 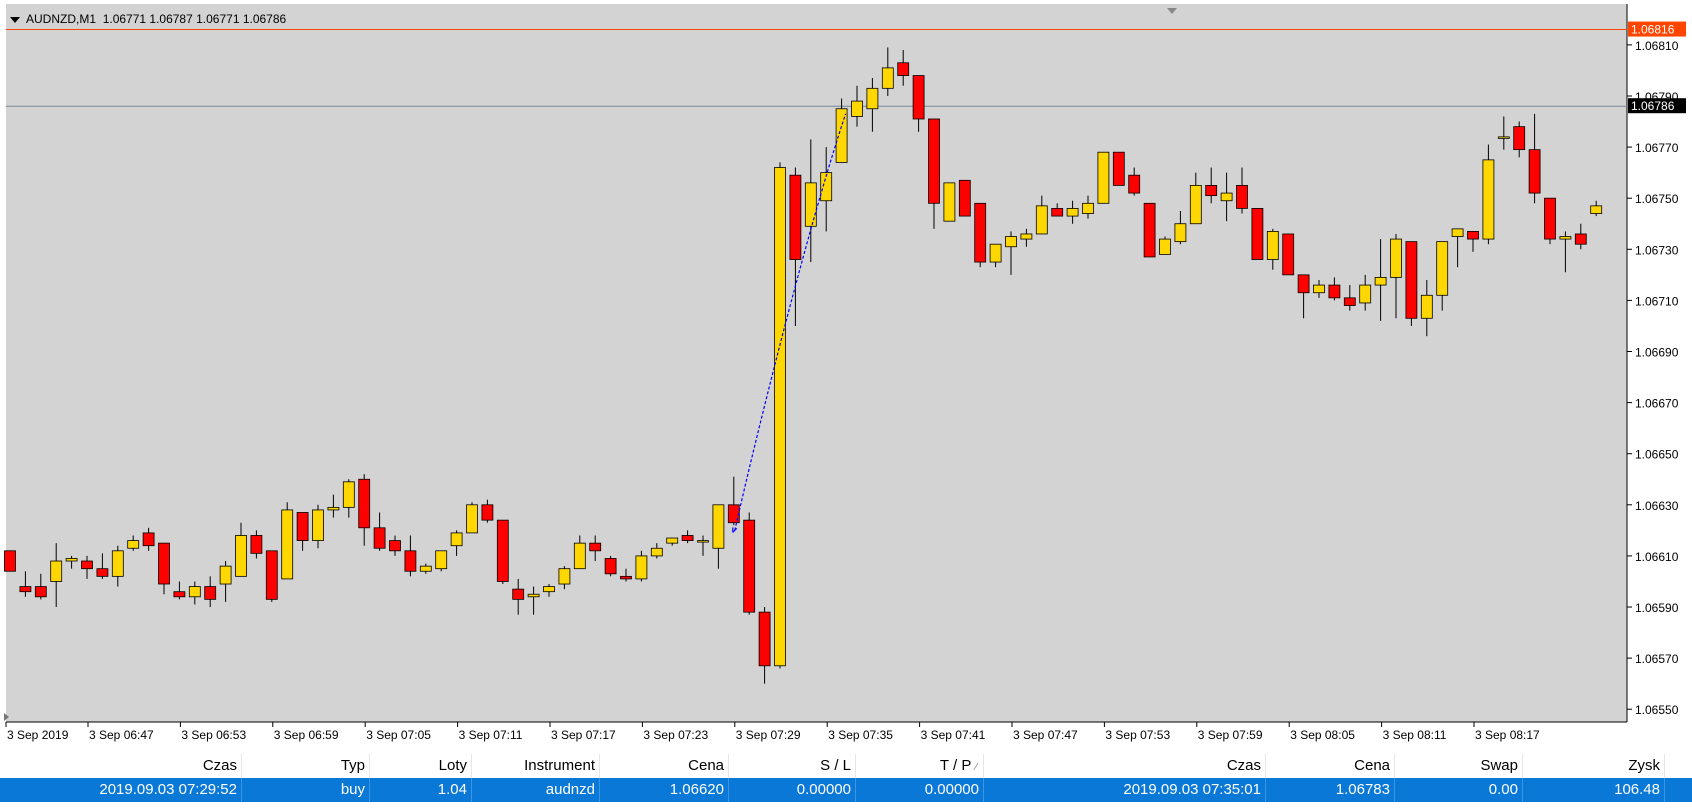 I want to click on col-price-open: Cena, so click(x=664, y=766).